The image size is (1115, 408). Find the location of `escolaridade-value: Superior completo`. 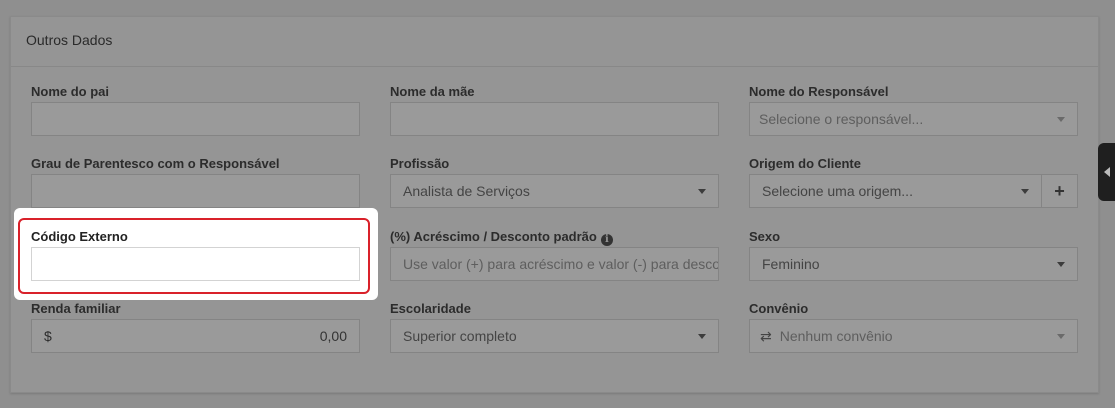

escolaridade-value: Superior completo is located at coordinates (460, 336).